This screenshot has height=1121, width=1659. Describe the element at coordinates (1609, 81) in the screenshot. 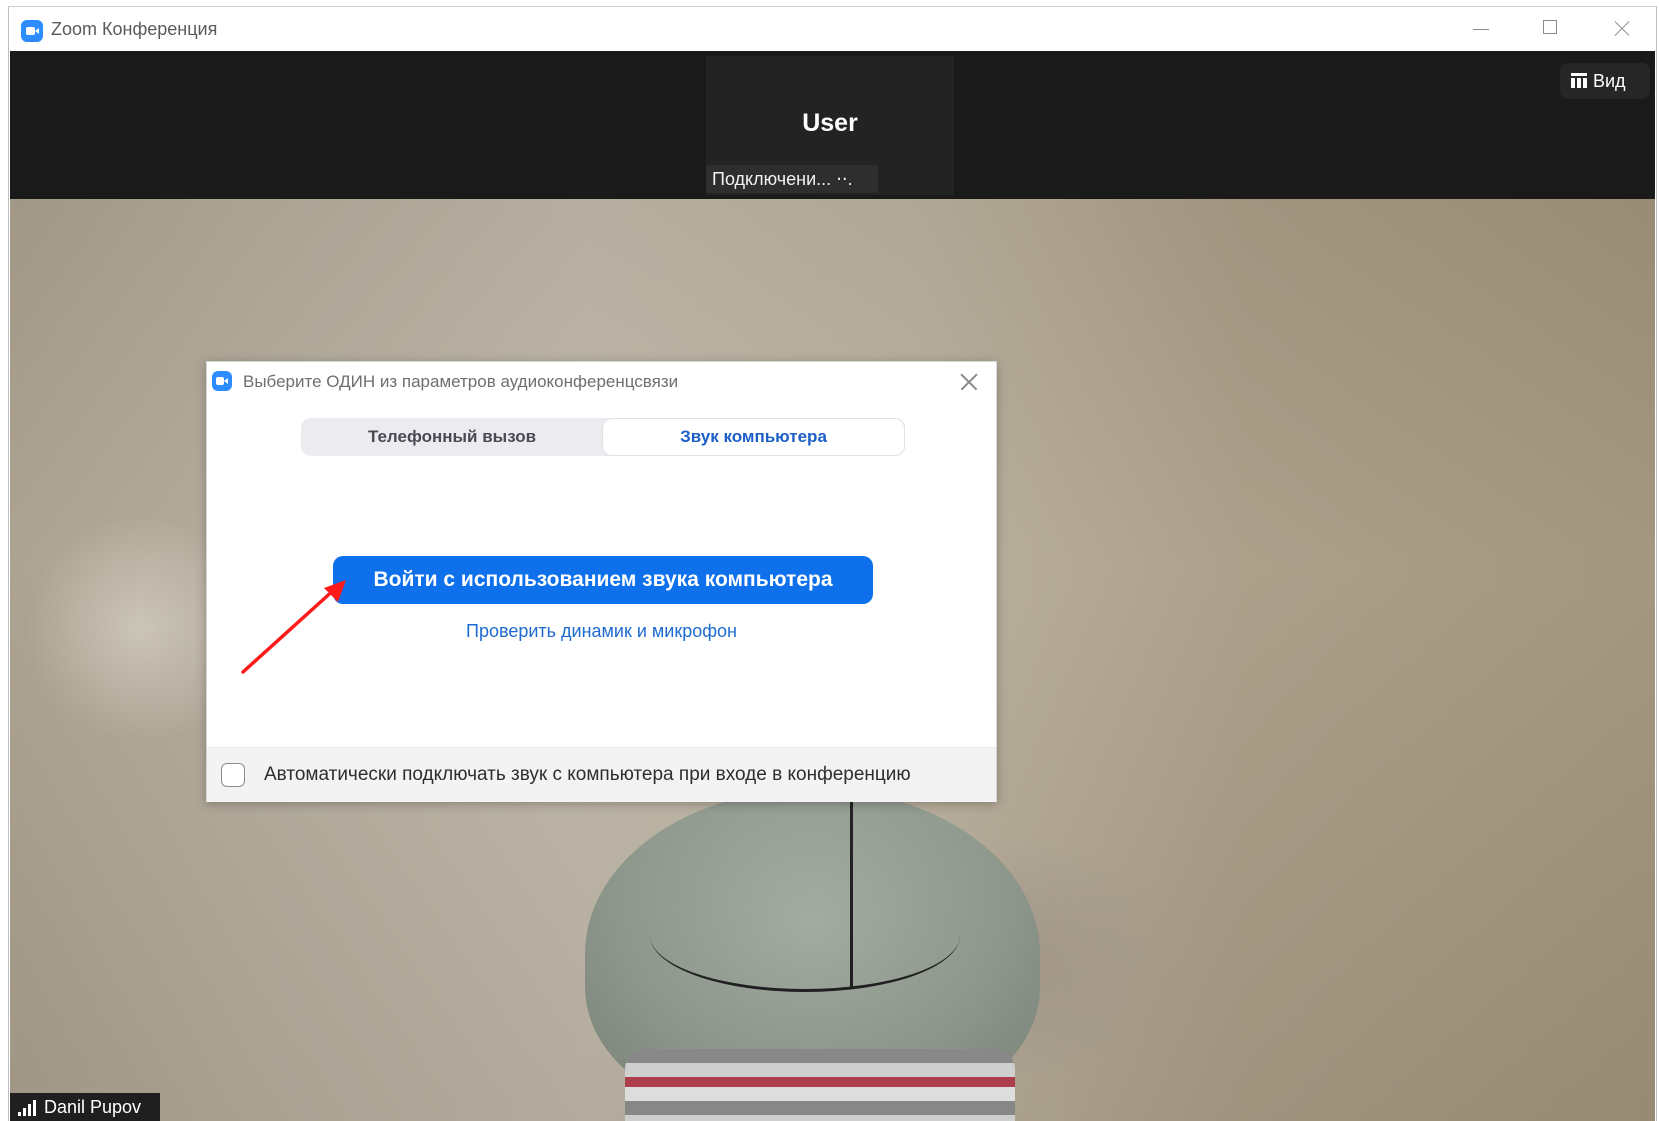

I see `view-button-label: Вид` at that location.